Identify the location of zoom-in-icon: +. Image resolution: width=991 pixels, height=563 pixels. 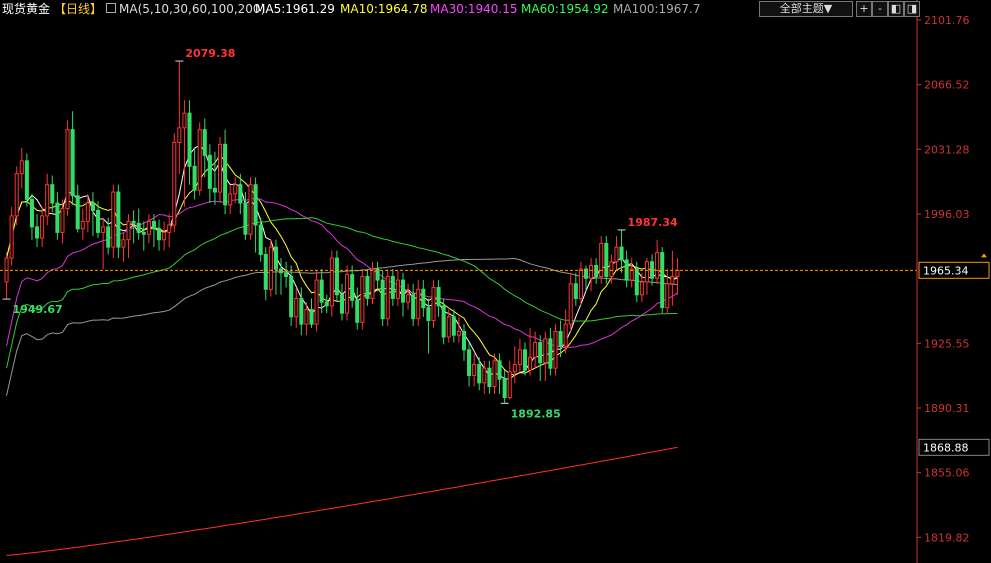
(864, 9).